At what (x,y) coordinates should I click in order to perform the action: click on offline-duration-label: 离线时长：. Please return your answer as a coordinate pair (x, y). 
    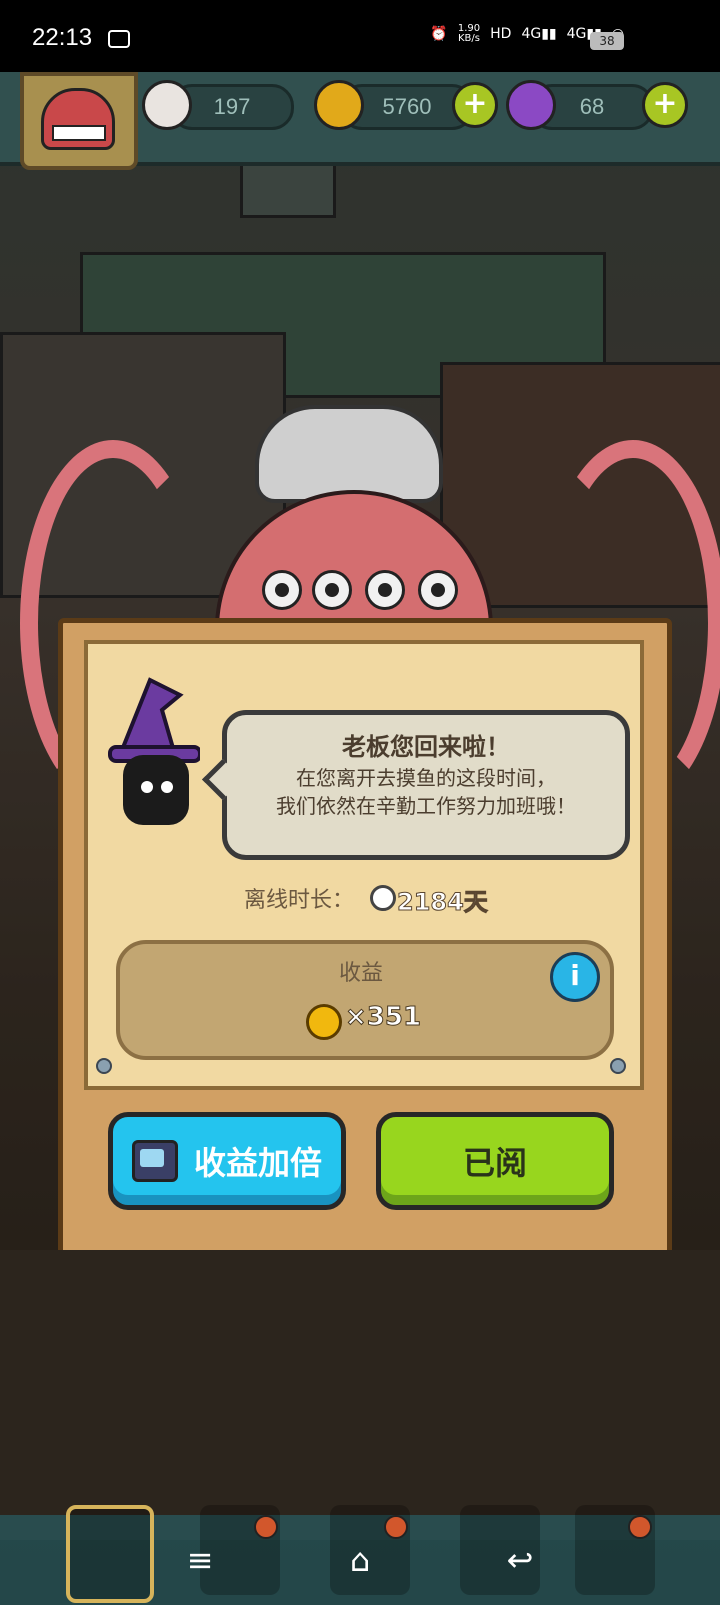
    Looking at the image, I should click on (299, 900).